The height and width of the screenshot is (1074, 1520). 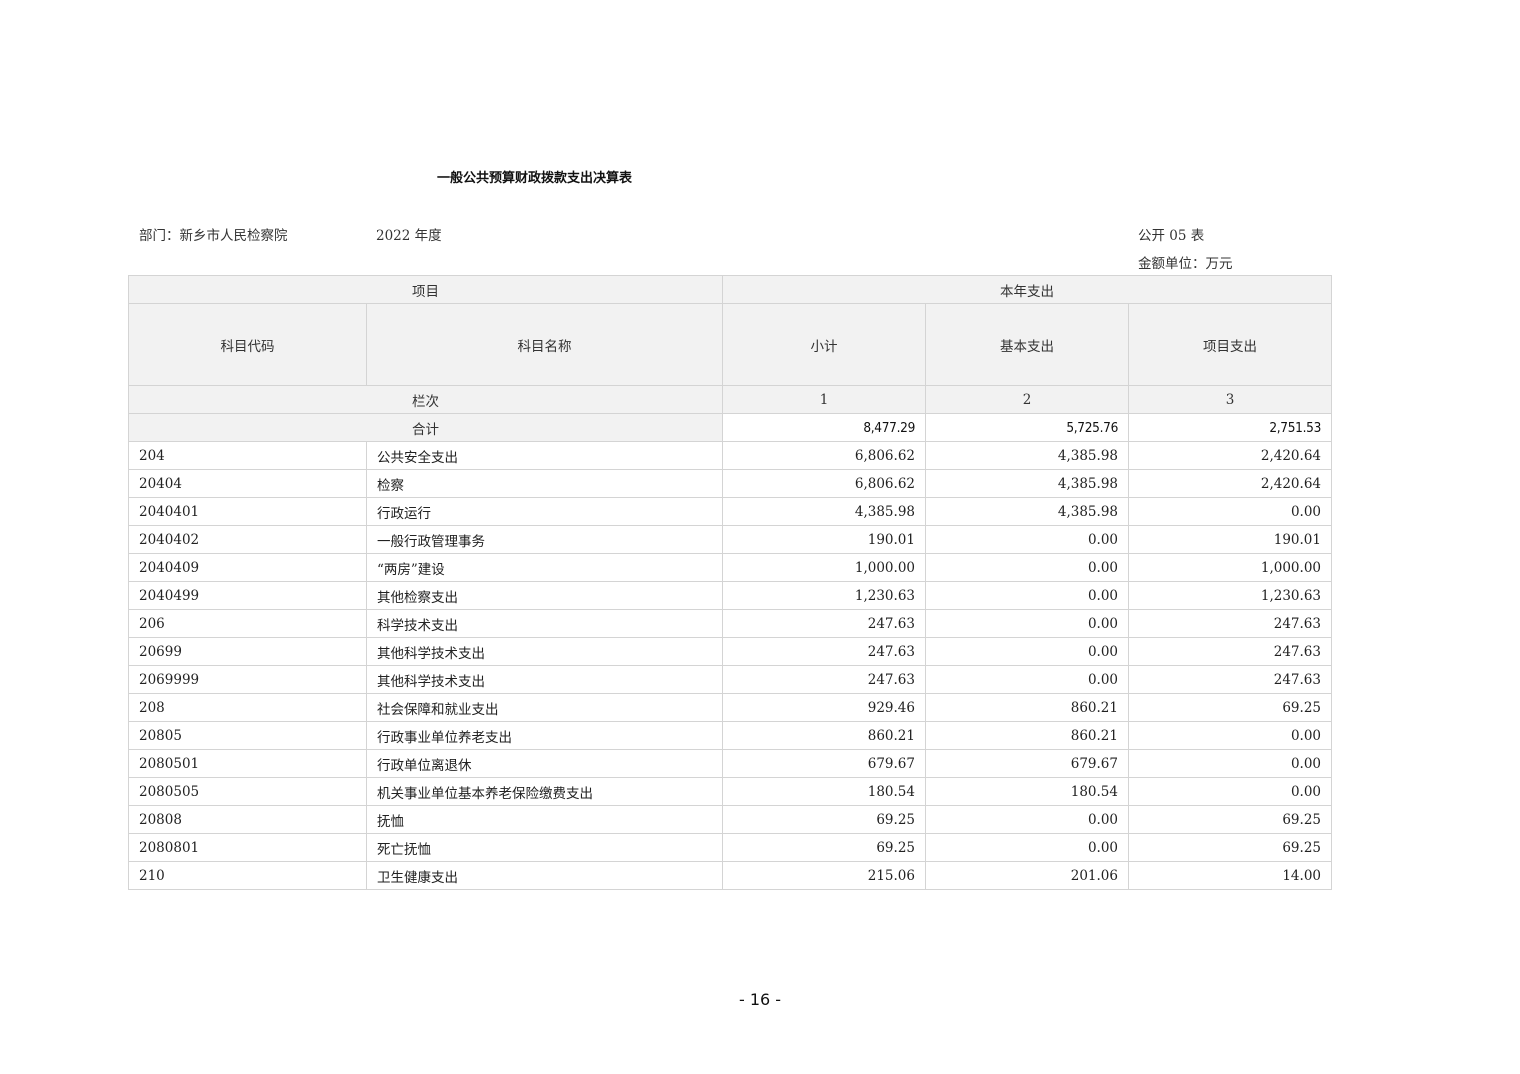 I want to click on row-project: 1,000.00, so click(x=1230, y=567).